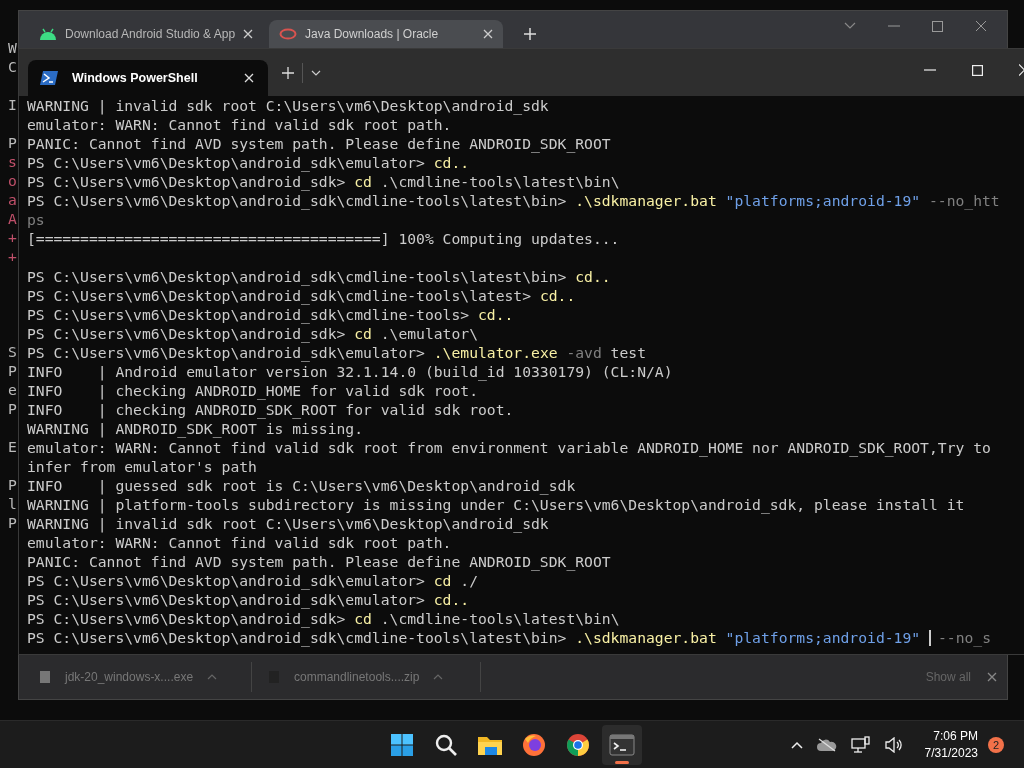 The height and width of the screenshot is (768, 1024). I want to click on browser-tab: Download Android Studio & App, so click(146, 34).